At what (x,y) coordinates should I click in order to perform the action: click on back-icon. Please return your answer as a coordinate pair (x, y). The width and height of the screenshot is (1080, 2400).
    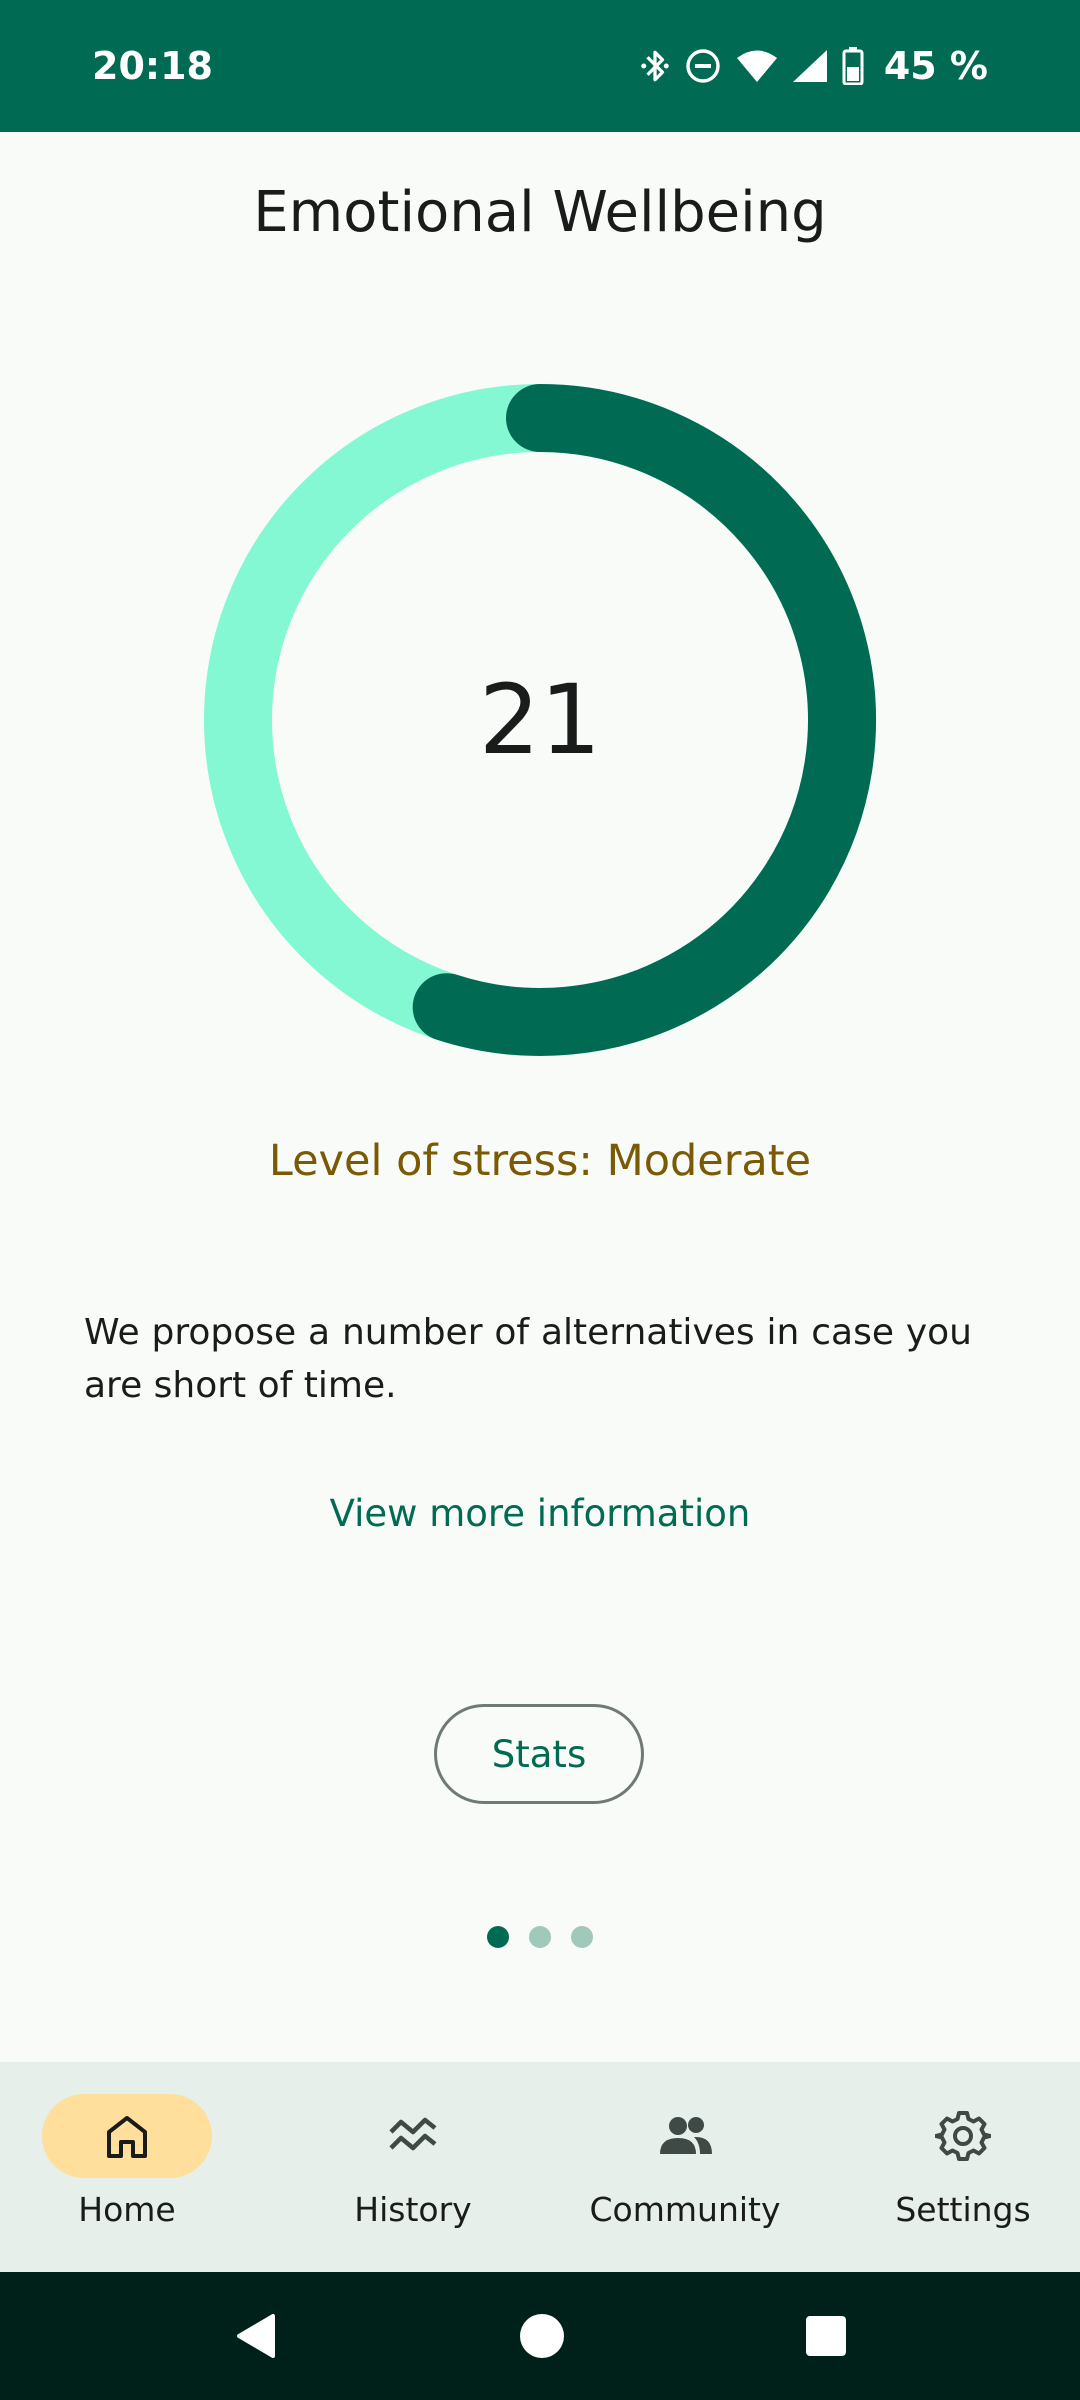
    Looking at the image, I should click on (256, 2336).